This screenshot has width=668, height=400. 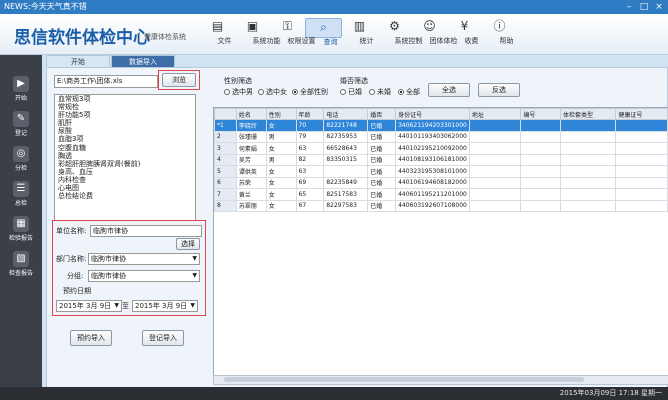 I want to click on list-item: 内科检查, so click(x=125, y=180).